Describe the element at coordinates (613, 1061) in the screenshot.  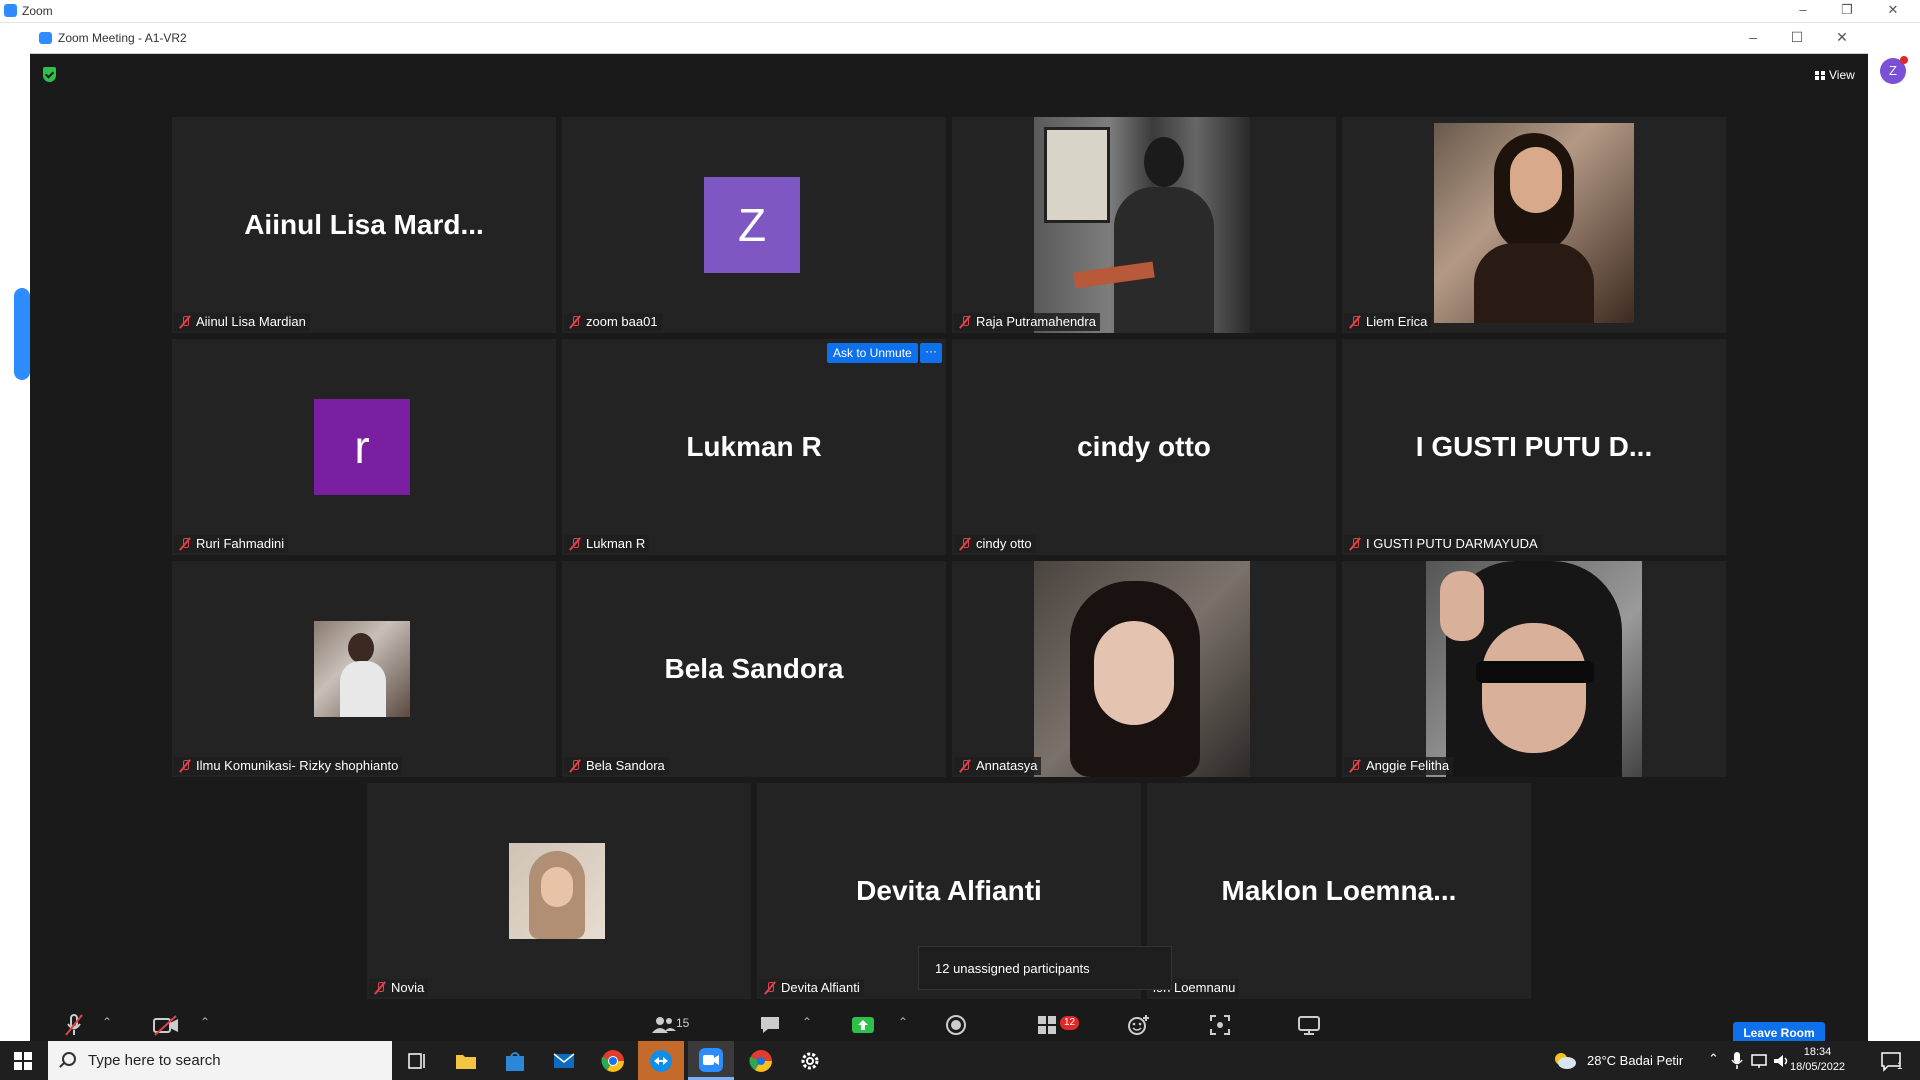
I see `chrome-icon` at that location.